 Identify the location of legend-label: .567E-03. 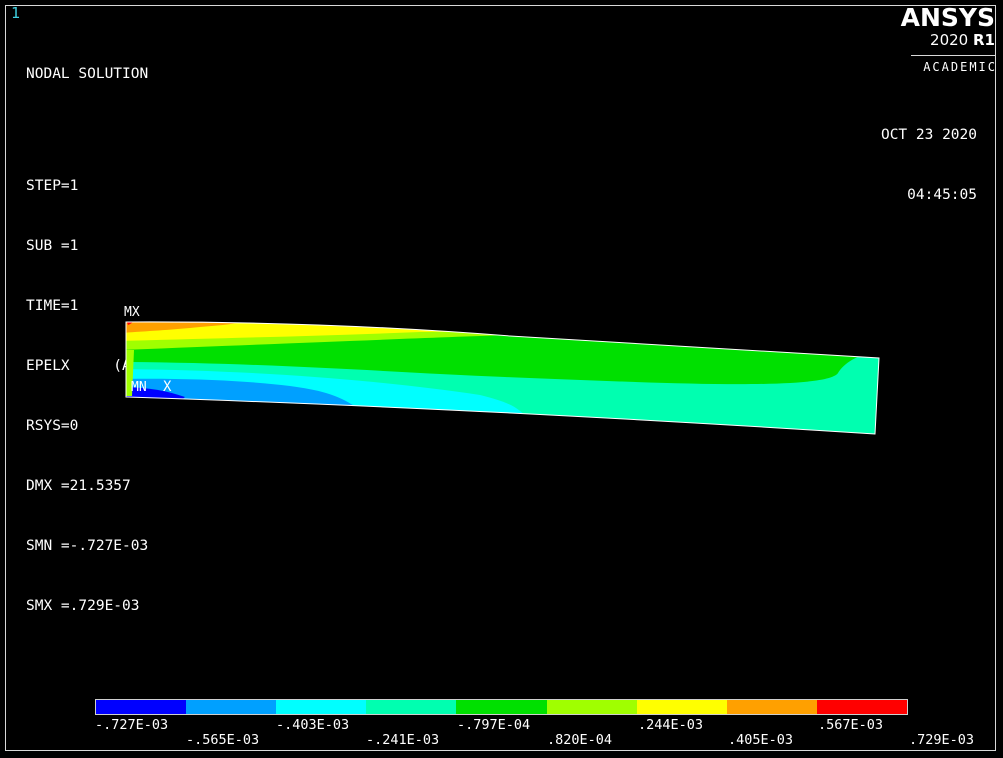
(851, 725).